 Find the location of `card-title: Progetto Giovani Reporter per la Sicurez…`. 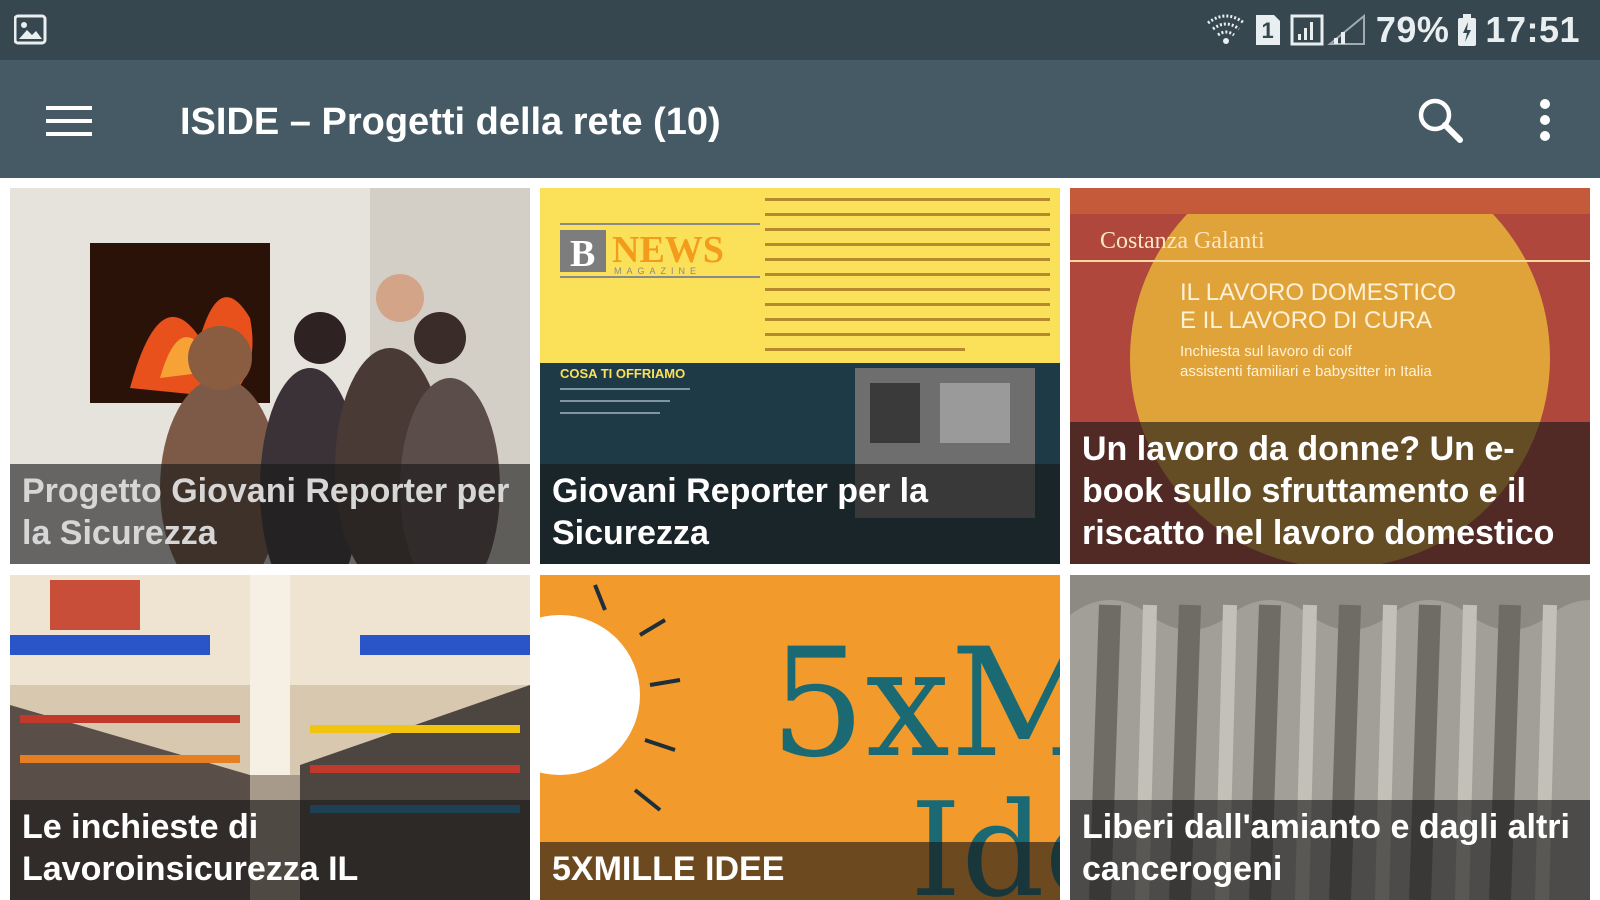

card-title: Progetto Giovani Reporter per la Sicurez… is located at coordinates (270, 514).